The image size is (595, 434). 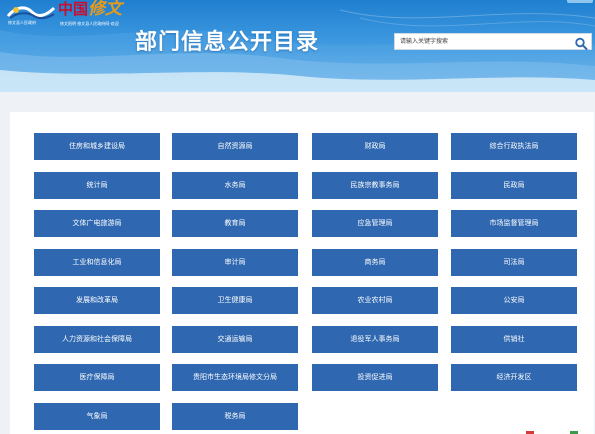 I want to click on search-input, so click(x=485, y=41).